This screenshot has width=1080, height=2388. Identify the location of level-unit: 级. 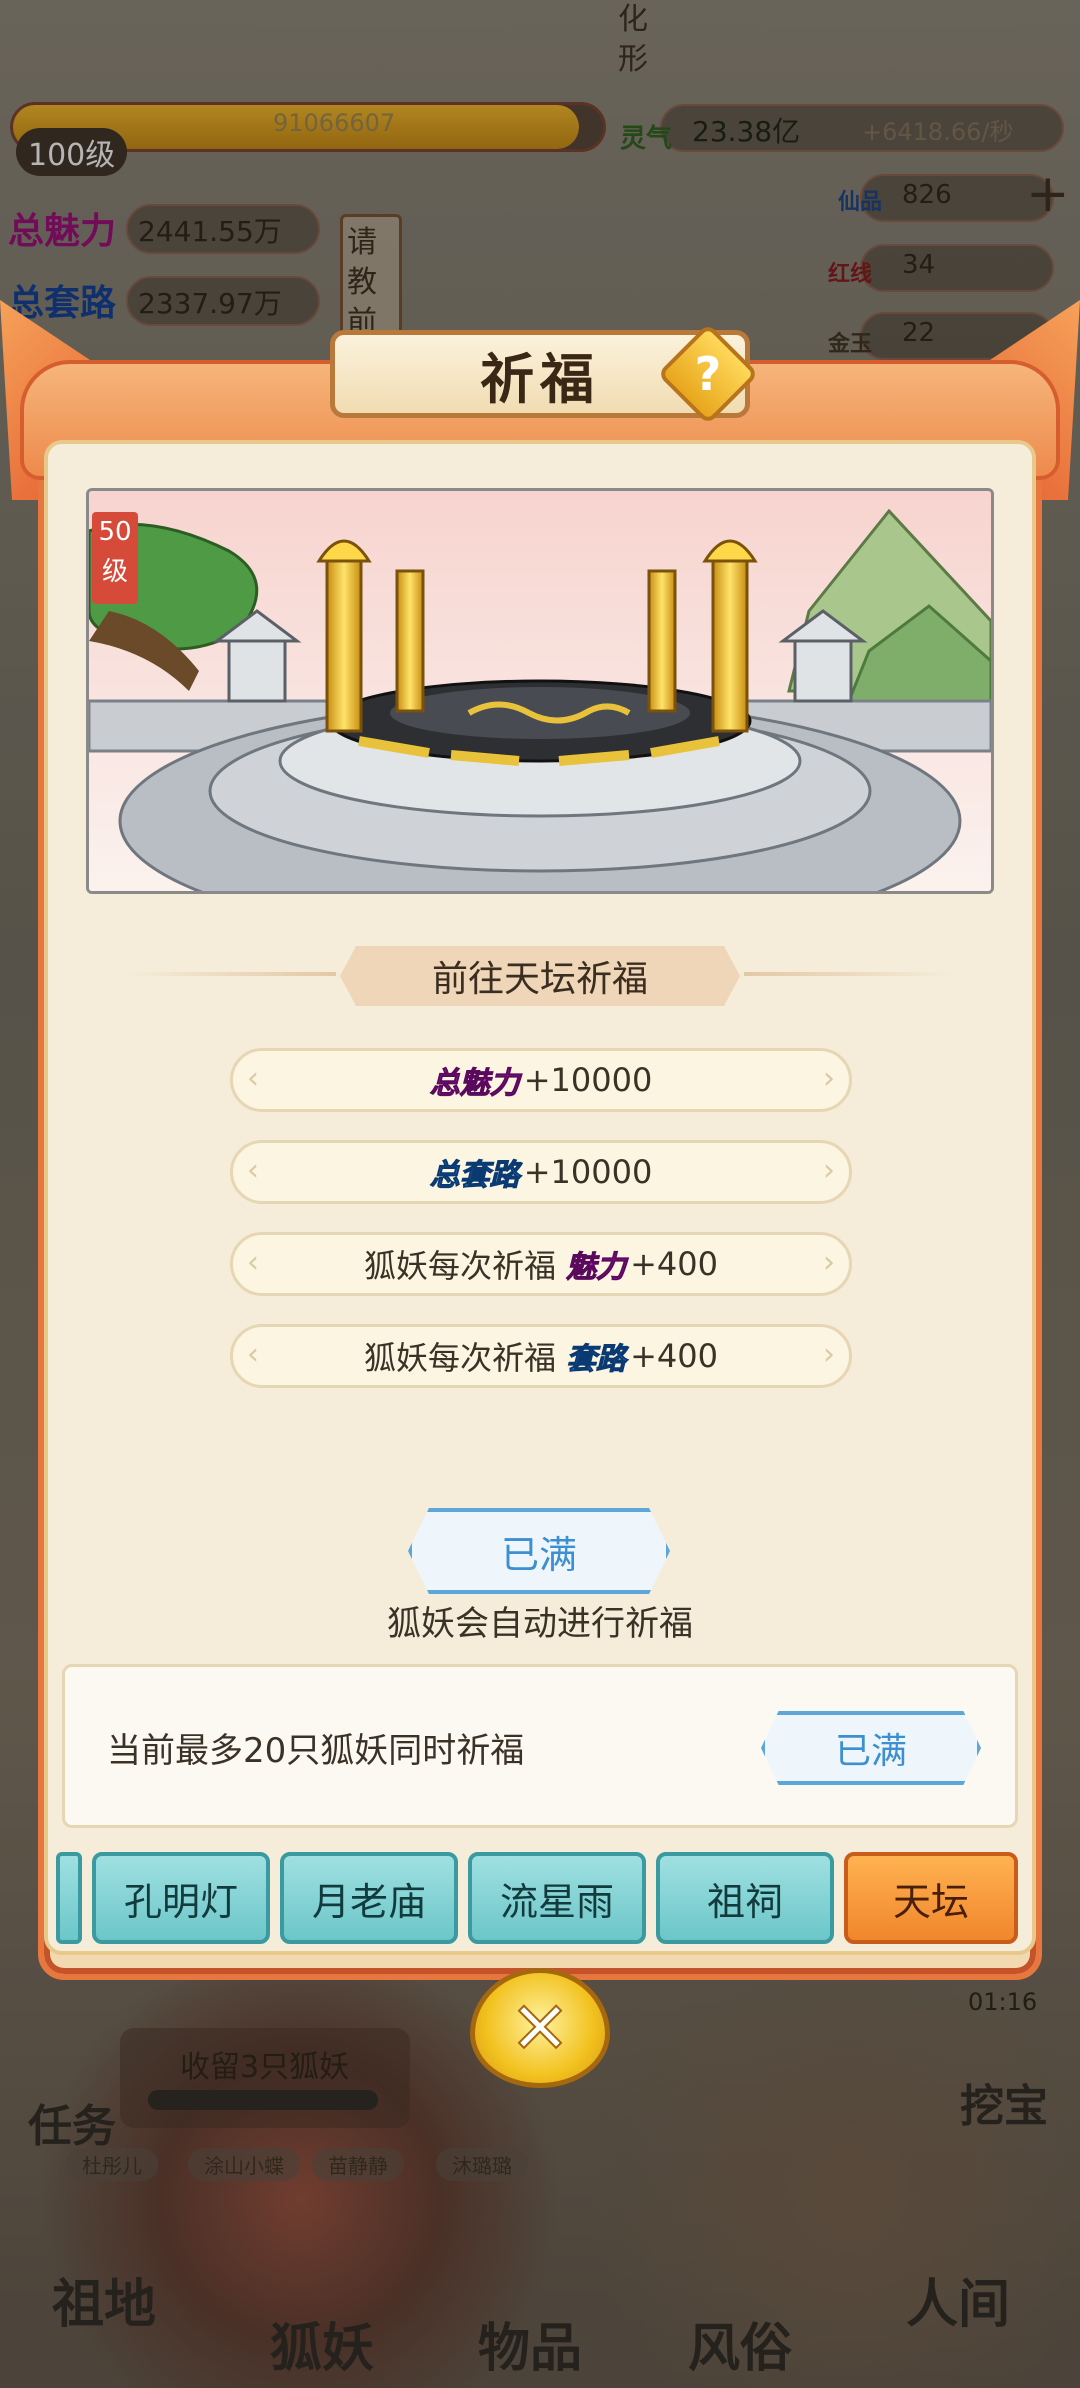
(114, 572).